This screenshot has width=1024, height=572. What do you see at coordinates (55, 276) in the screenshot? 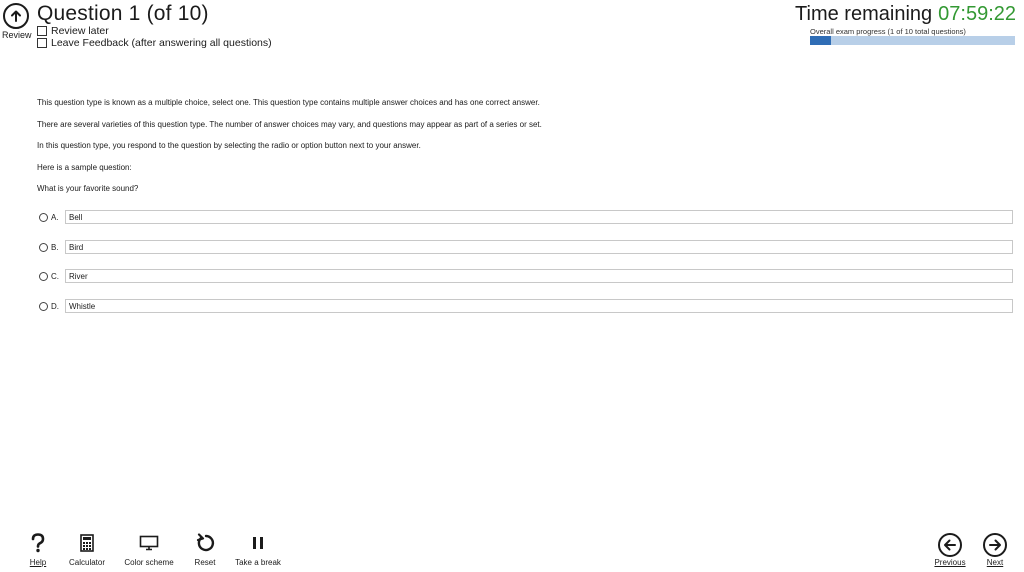
I see `option-letter: C.` at bounding box center [55, 276].